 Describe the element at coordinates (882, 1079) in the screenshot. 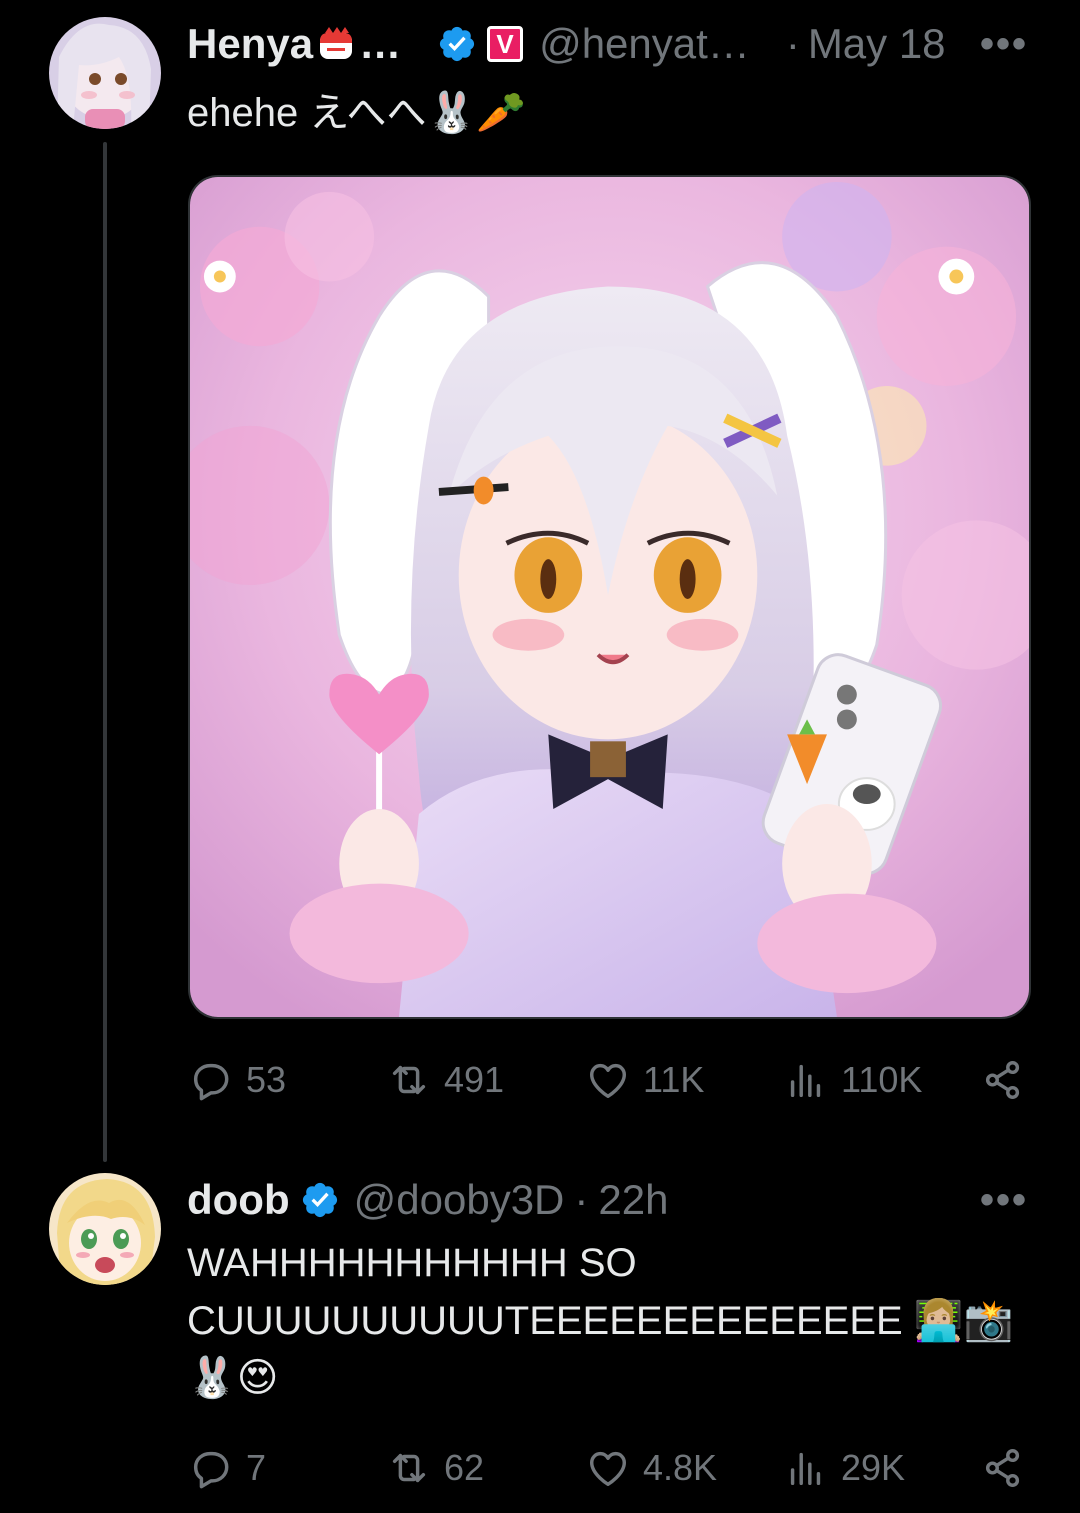

I see `post1-view-count: 110K` at that location.